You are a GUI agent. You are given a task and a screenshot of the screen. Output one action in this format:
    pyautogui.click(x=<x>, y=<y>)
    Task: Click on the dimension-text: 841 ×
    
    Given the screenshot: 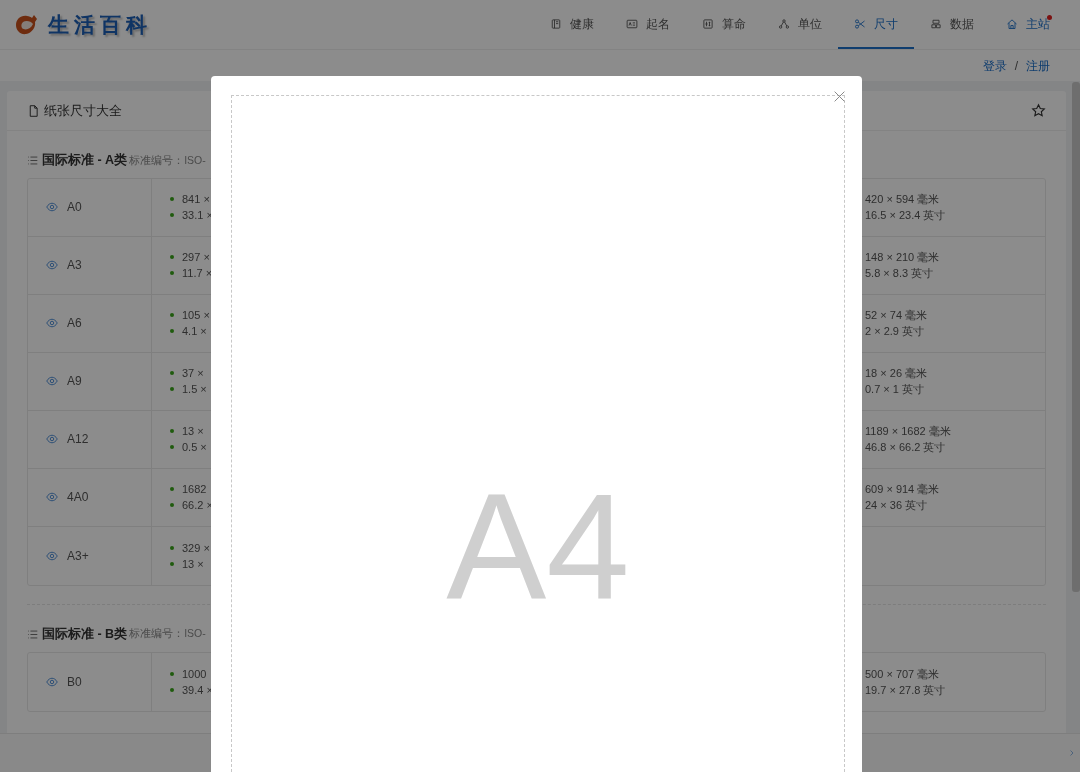 What is the action you would take?
    pyautogui.click(x=196, y=200)
    